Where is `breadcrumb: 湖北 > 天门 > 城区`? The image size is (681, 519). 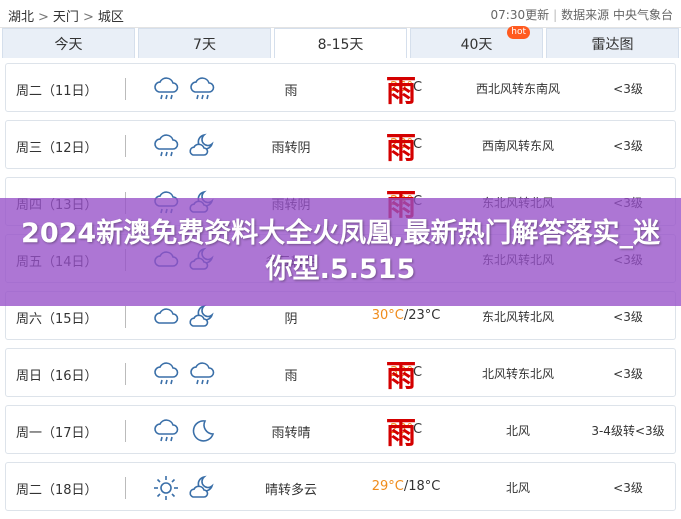 breadcrumb: 湖北 > 天门 > 城区 is located at coordinates (66, 15).